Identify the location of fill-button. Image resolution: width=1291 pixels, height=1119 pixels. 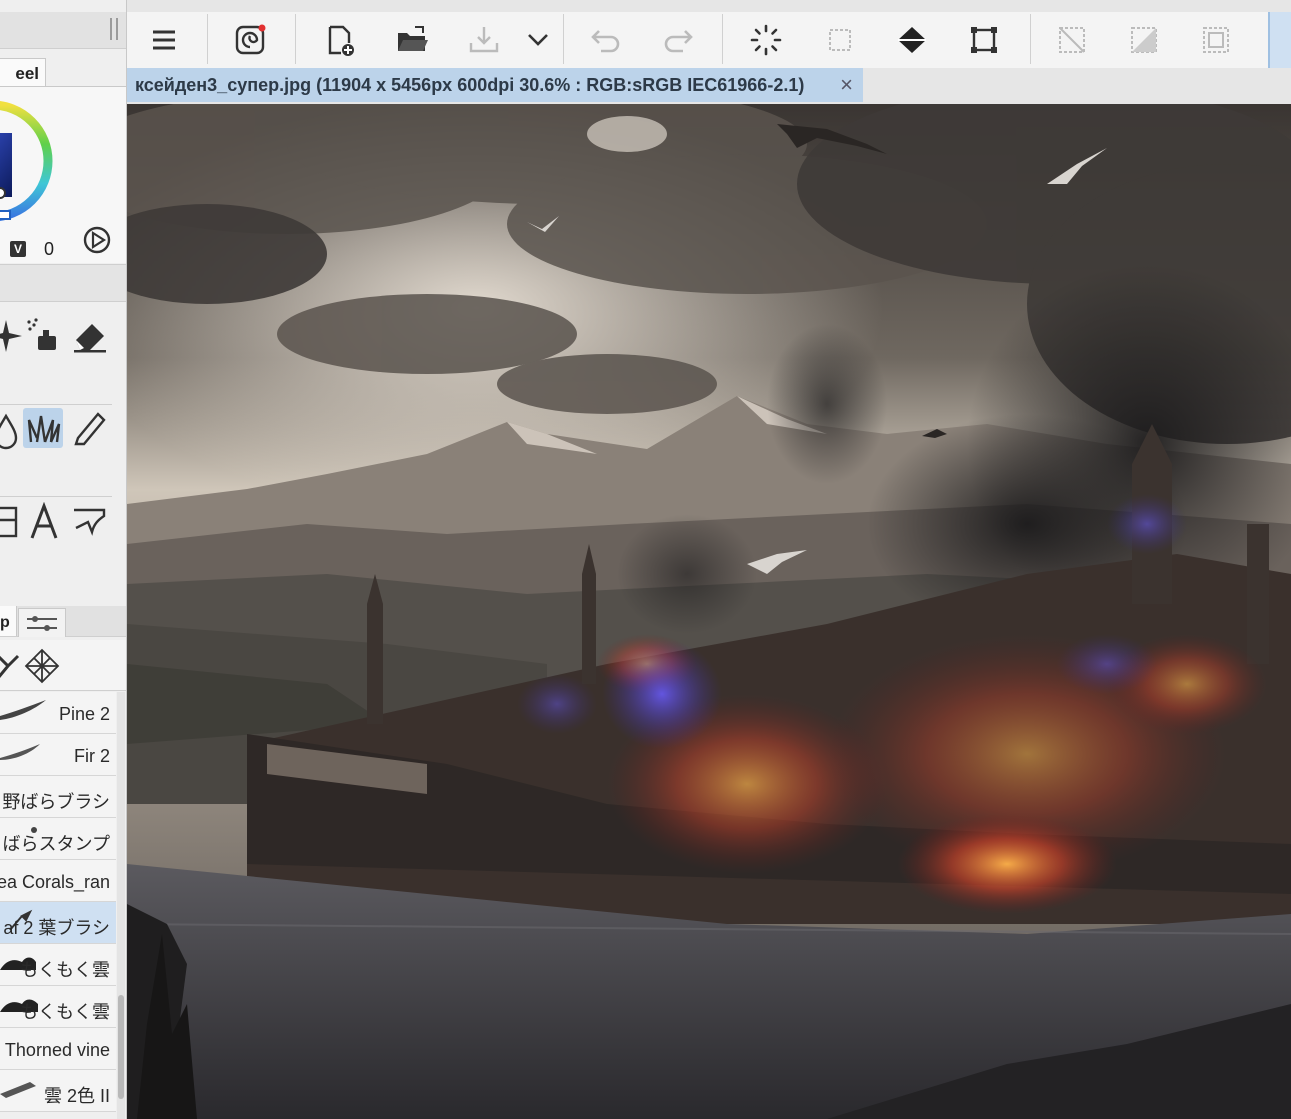
(912, 40).